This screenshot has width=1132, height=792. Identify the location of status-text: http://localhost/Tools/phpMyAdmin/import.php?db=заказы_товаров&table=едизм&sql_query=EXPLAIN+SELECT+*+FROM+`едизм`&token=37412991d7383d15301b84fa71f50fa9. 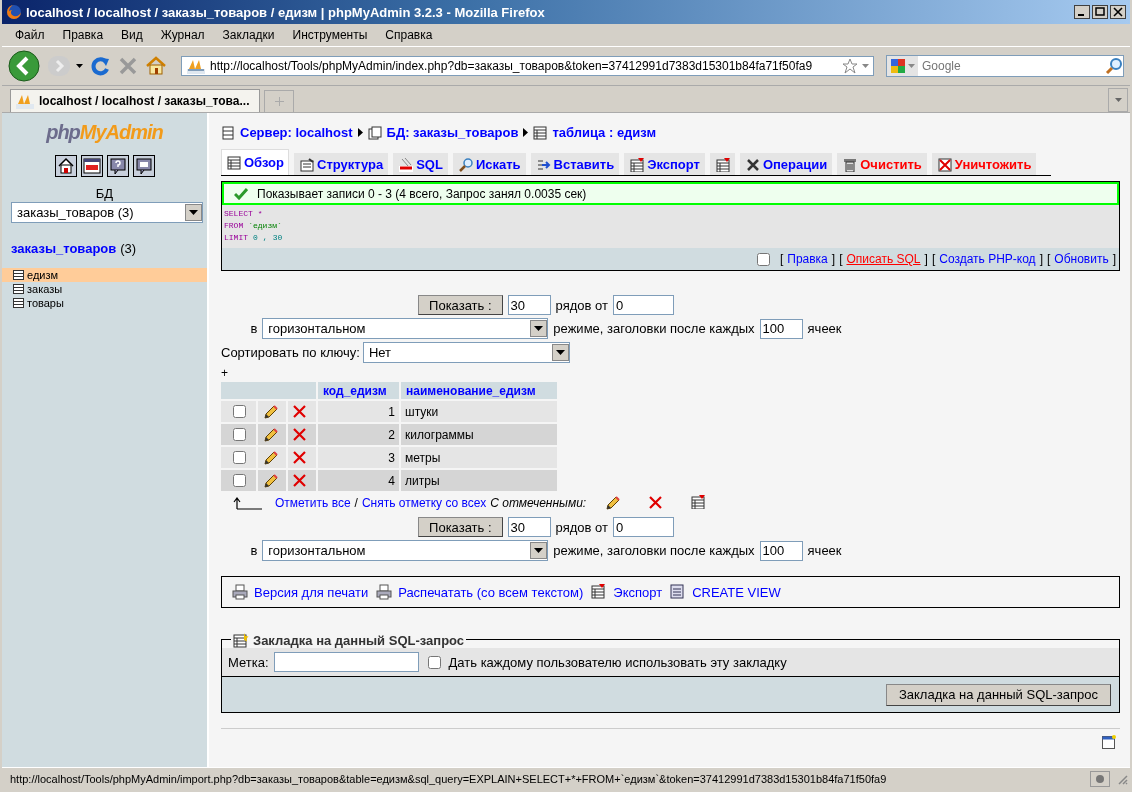
(449, 779).